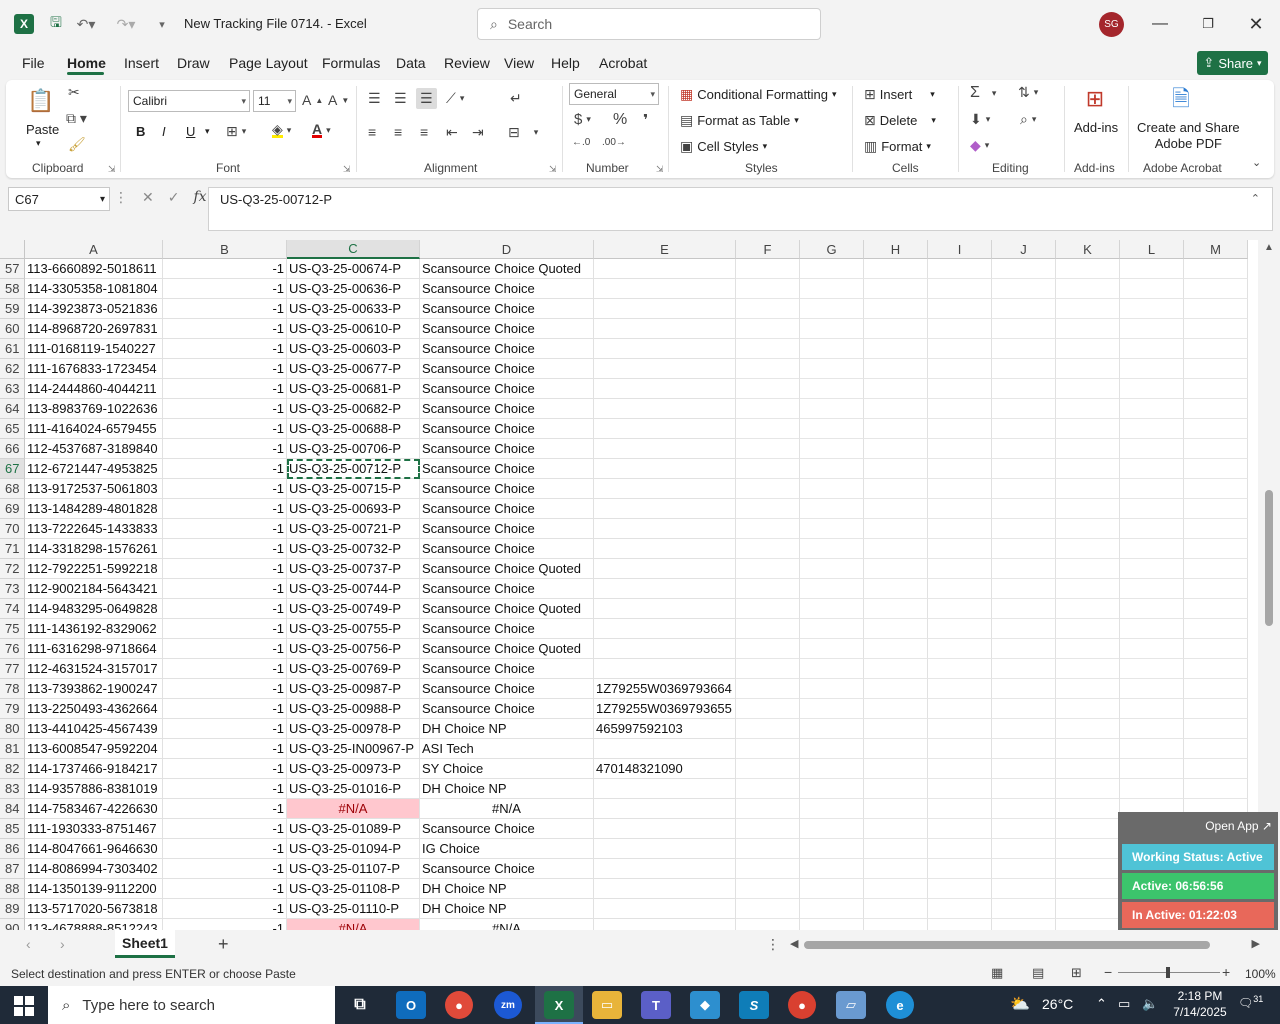 This screenshot has height=1024, width=1280. I want to click on share-button: ⇪ Share ▾, so click(1232, 63).